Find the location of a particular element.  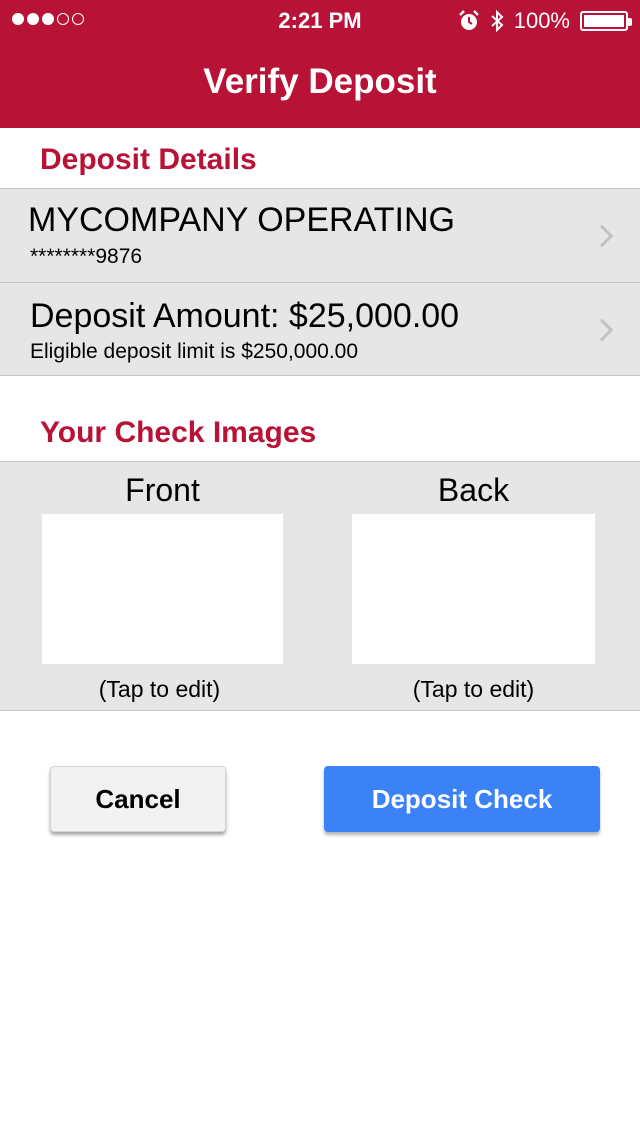

bluetooth-icon is located at coordinates (497, 21).